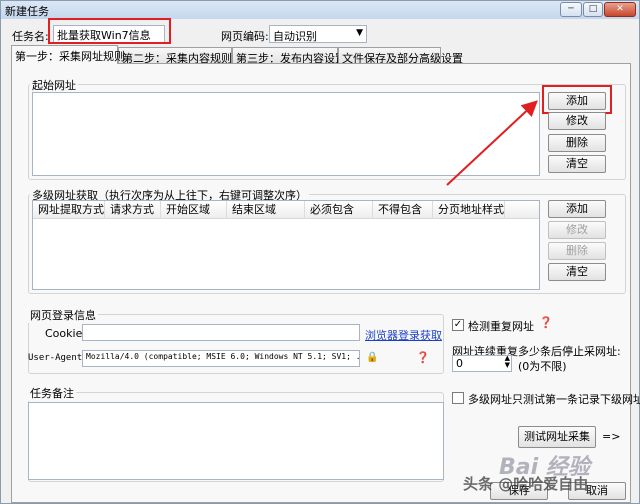 This screenshot has height=504, width=640. Describe the element at coordinates (68, 54) in the screenshot. I see `tab-step-1: 第一步：采集网址规则` at that location.